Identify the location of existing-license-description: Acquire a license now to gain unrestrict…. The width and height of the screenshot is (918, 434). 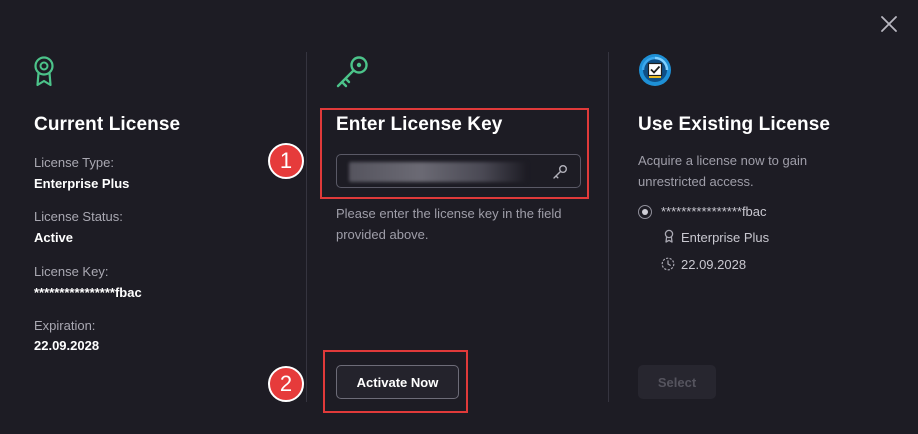
(723, 171).